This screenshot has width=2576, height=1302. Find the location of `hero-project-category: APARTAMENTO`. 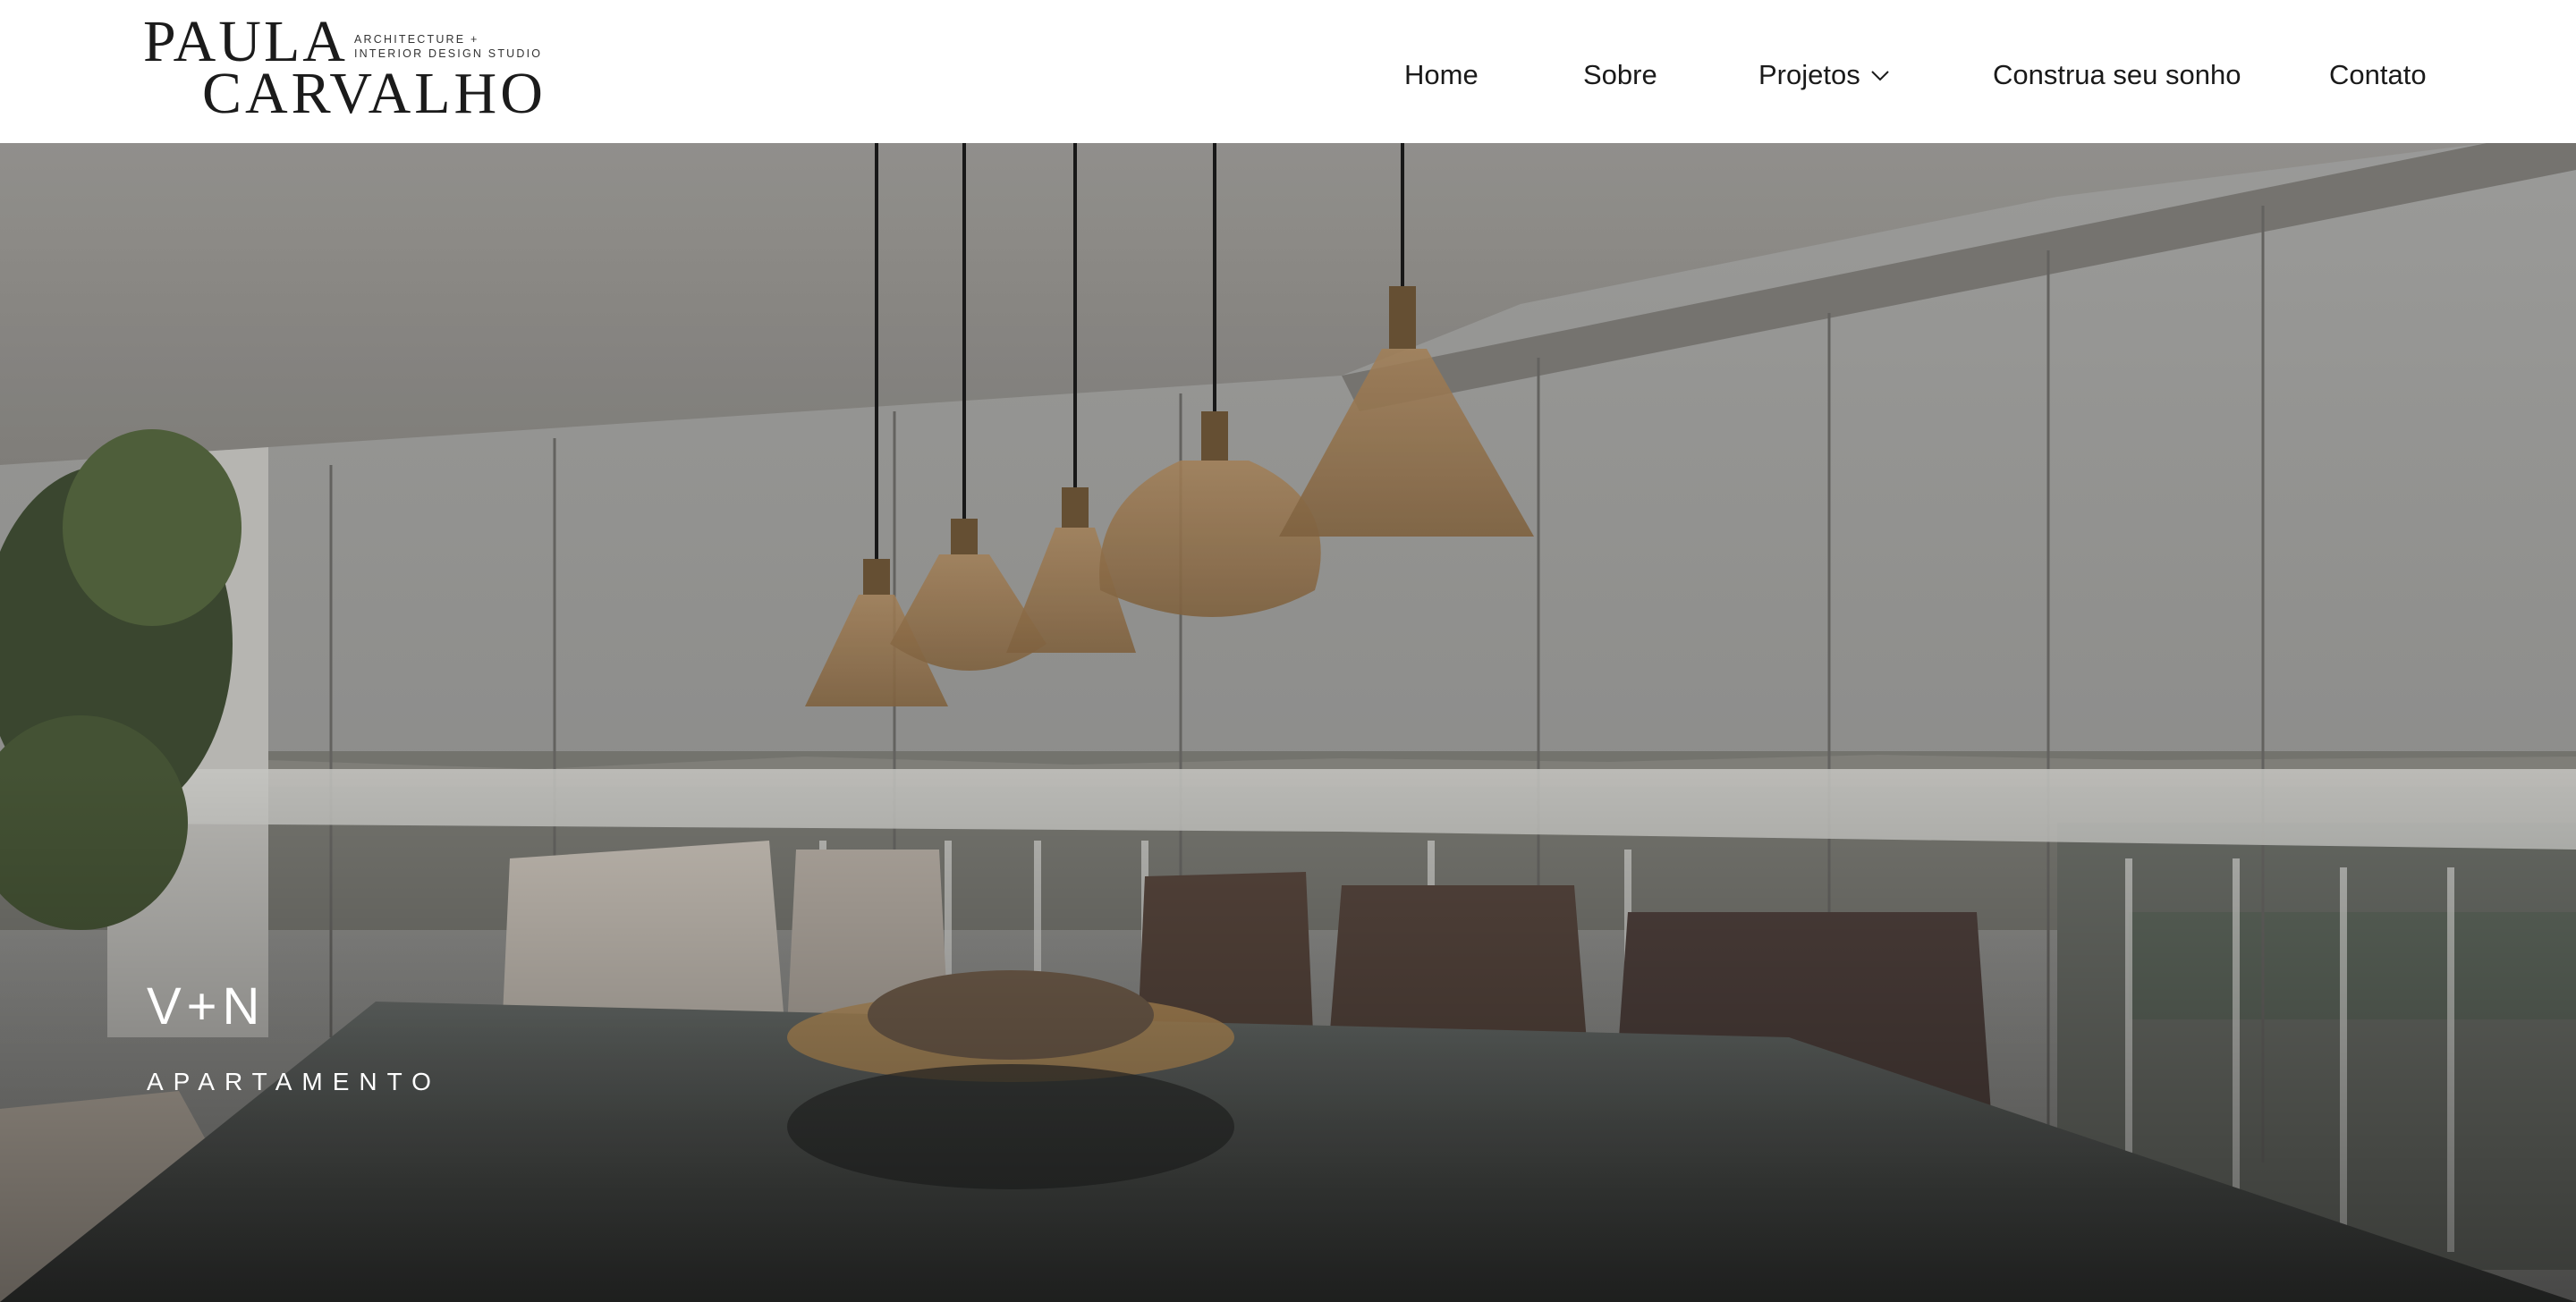

hero-project-category: APARTAMENTO is located at coordinates (294, 1081).